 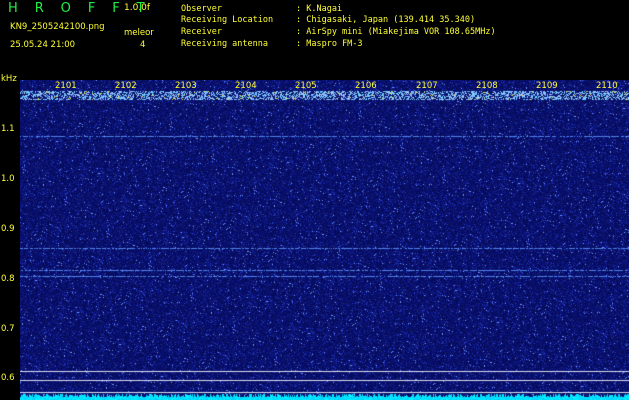 I want to click on mode-label: meleor, so click(x=139, y=33).